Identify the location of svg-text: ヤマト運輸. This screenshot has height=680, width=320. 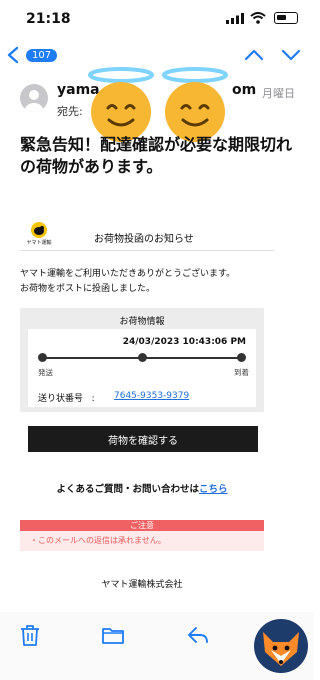
(38, 242).